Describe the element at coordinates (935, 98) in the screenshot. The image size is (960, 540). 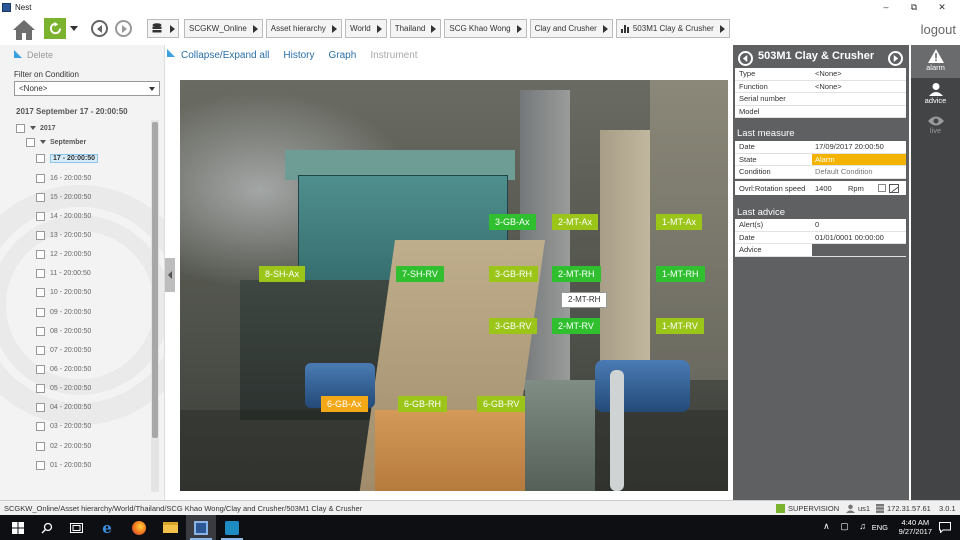
I see `side-nav-advice: advice` at that location.